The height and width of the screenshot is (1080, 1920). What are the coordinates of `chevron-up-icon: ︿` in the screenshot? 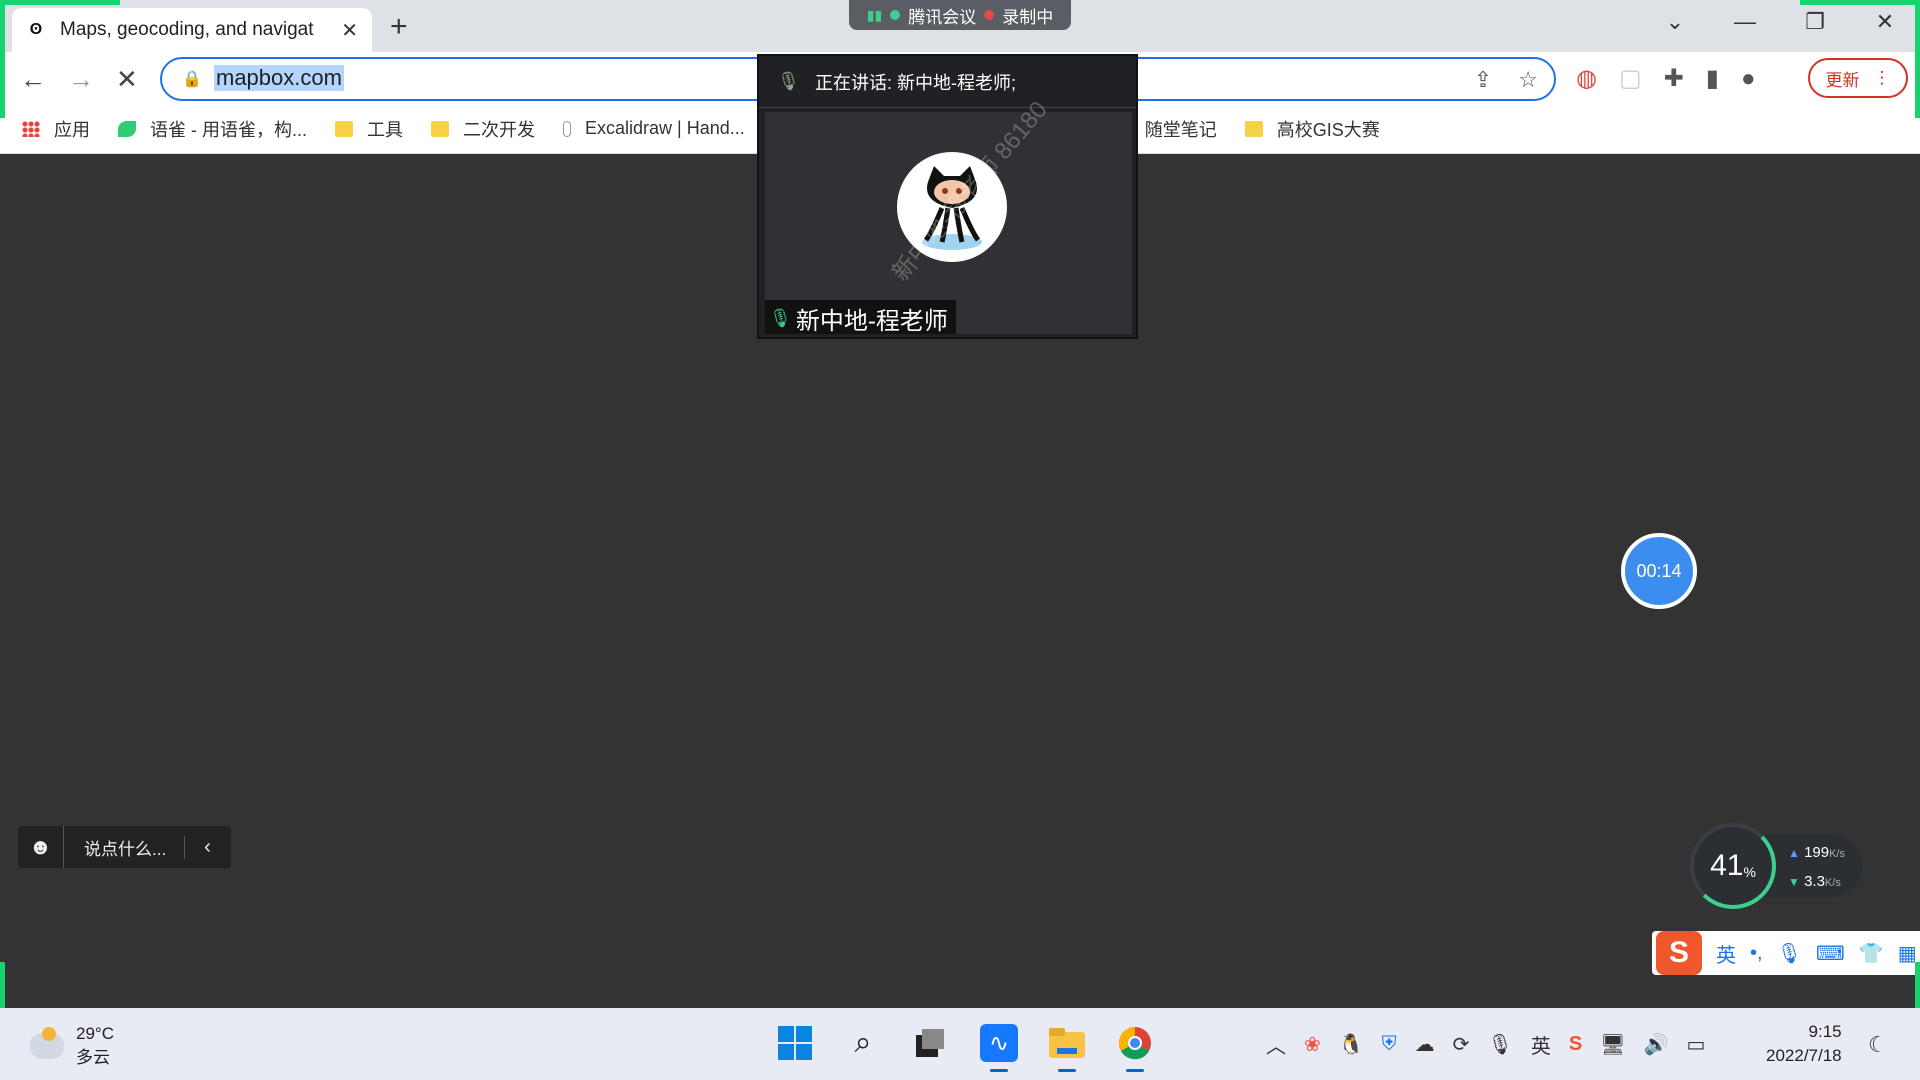 It's located at (1276, 1044).